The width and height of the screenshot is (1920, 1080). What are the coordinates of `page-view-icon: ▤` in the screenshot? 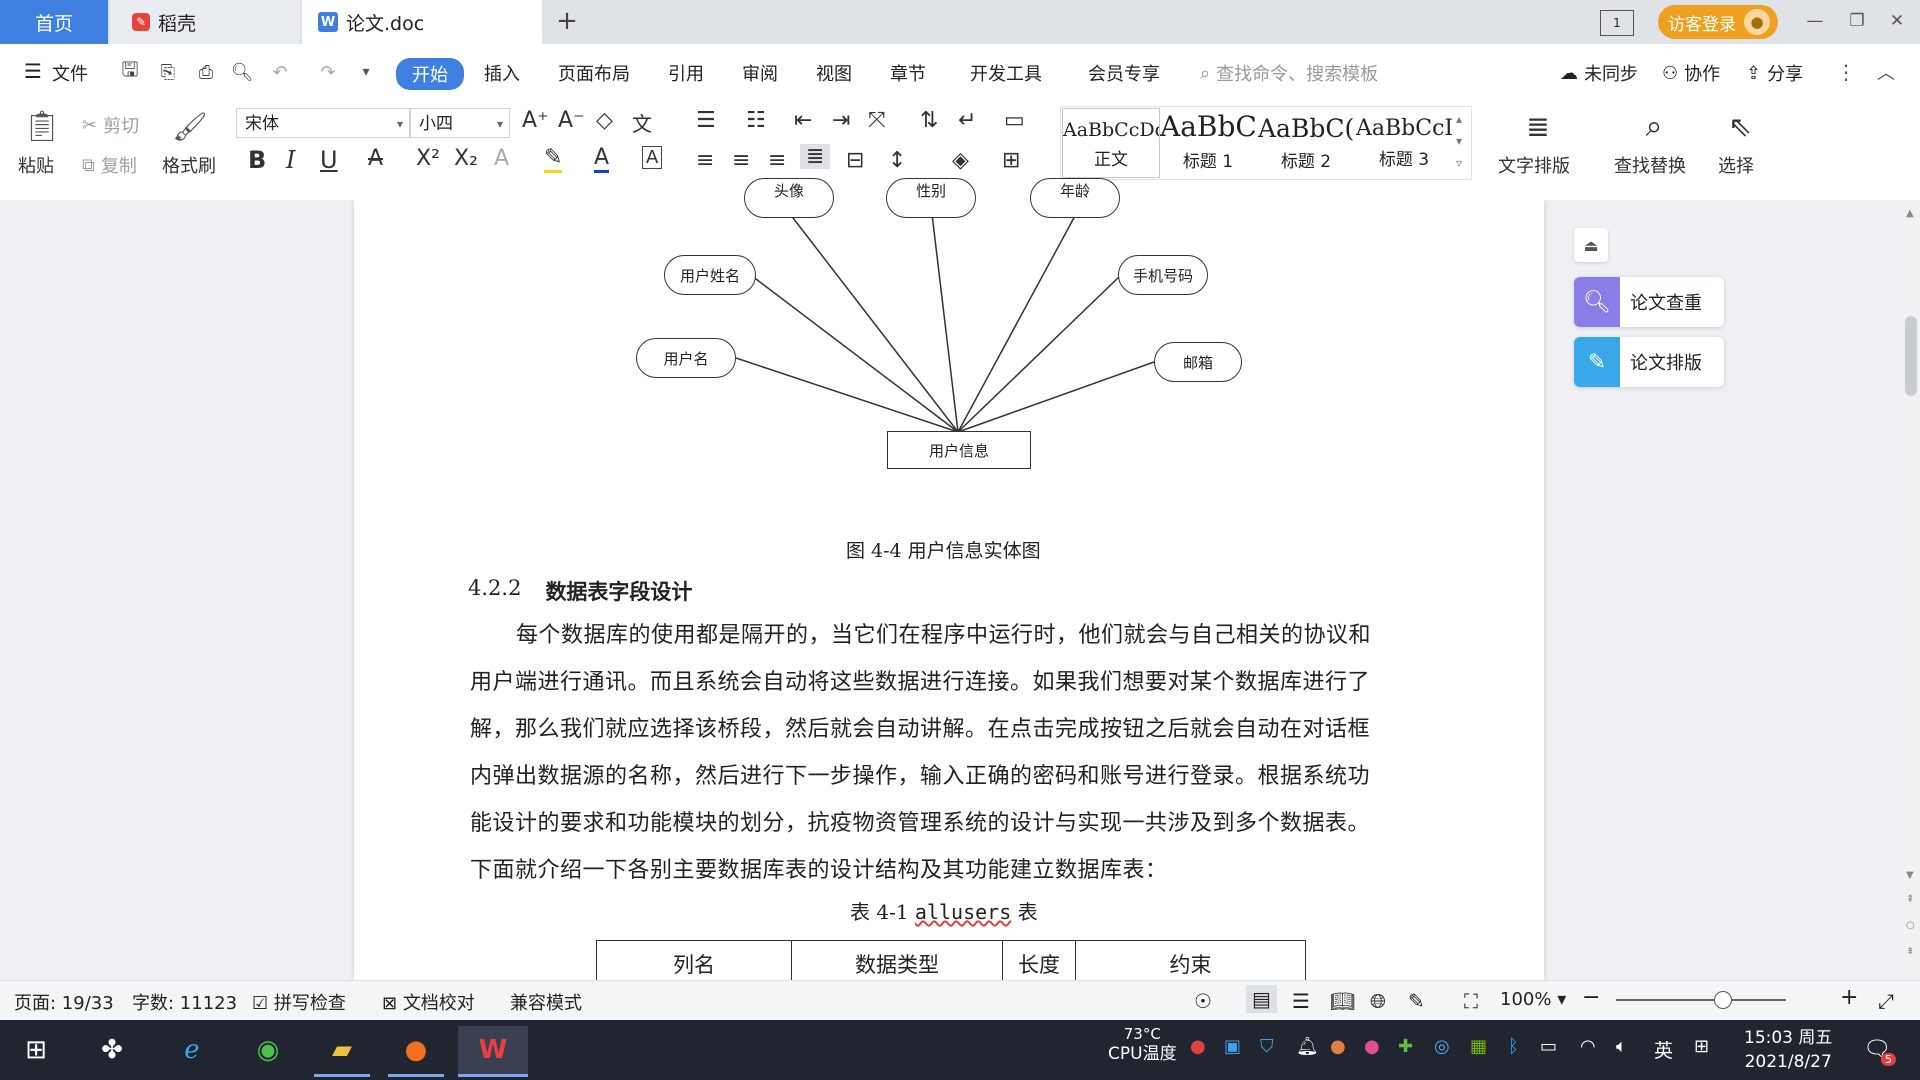 It's located at (1261, 999).